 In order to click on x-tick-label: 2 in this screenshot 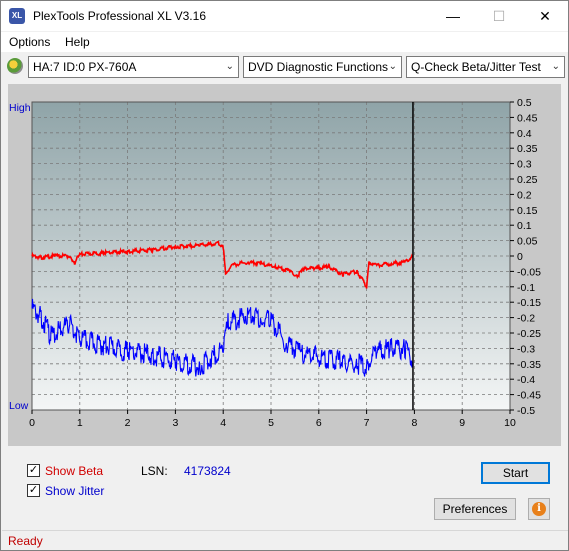, I will do `click(128, 423)`.